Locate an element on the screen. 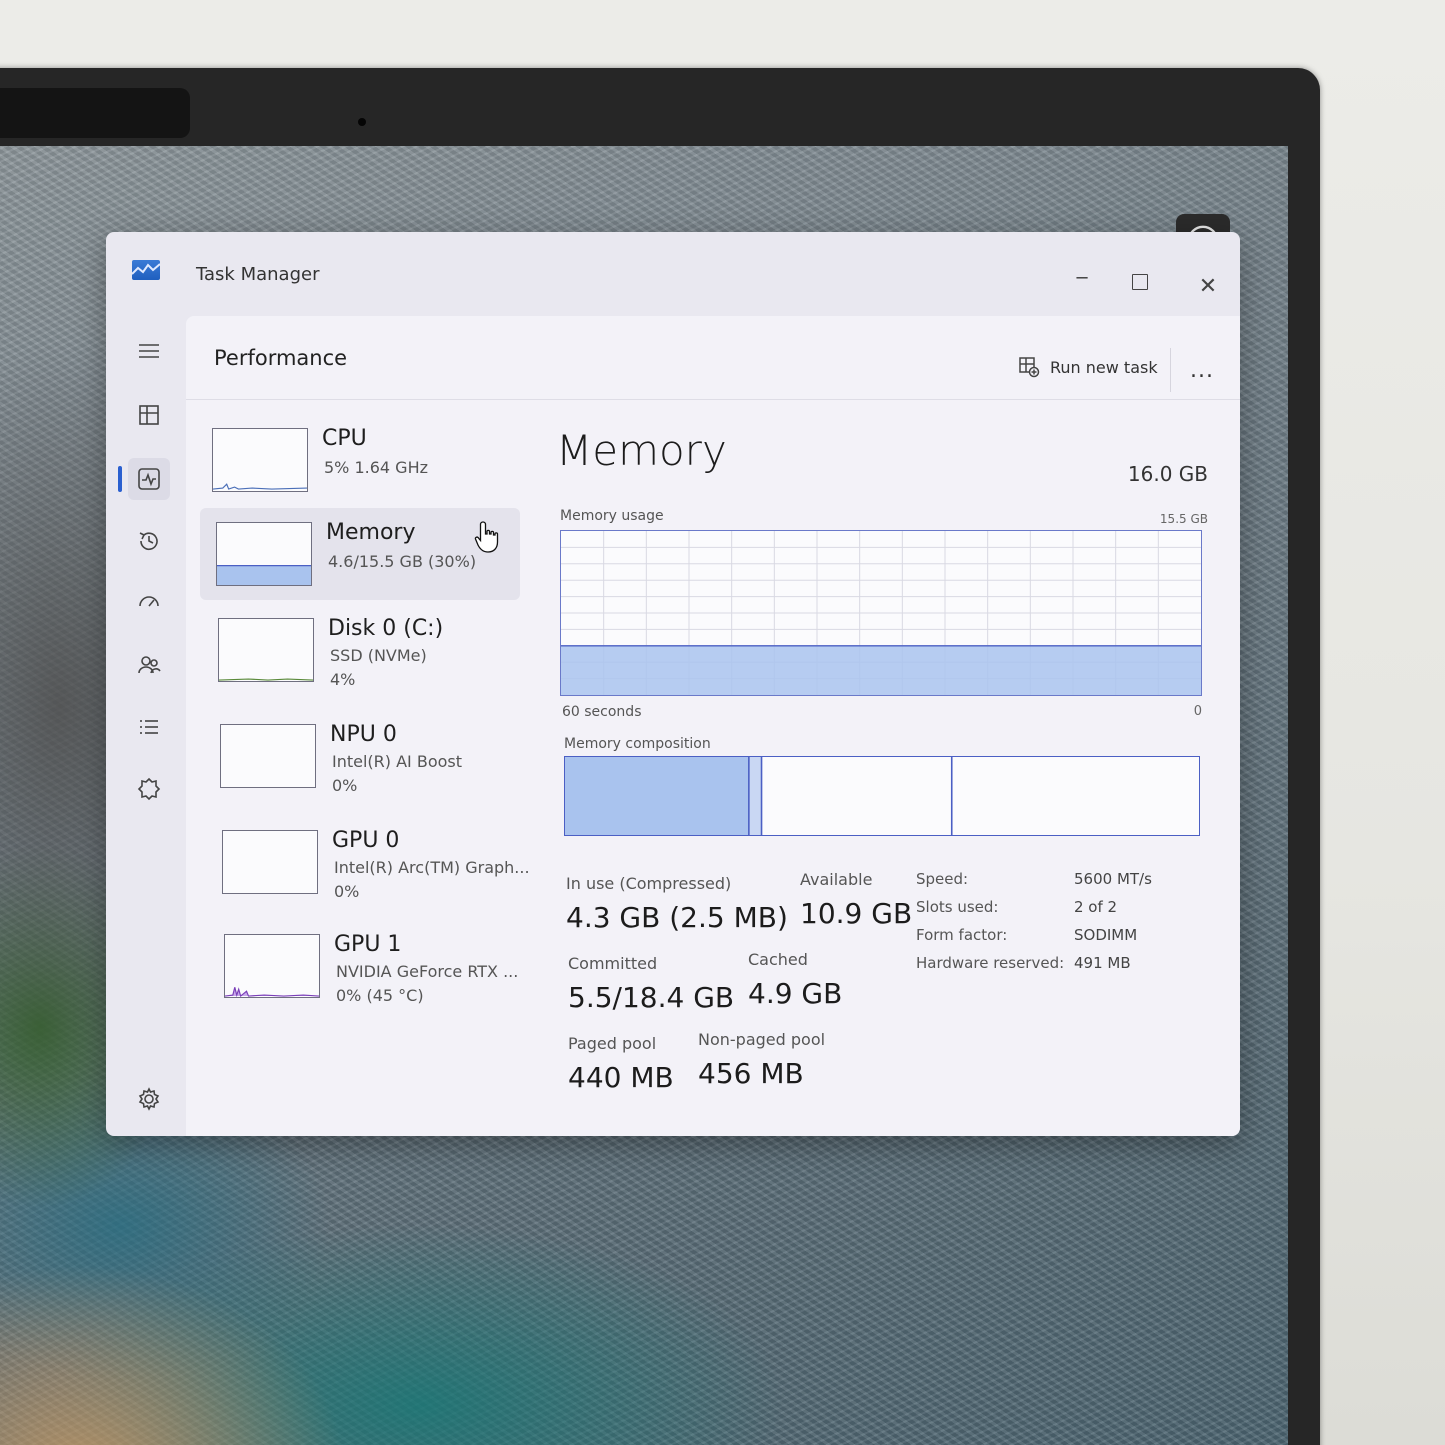  run-new-task-button: Run new task is located at coordinates (1088, 367).